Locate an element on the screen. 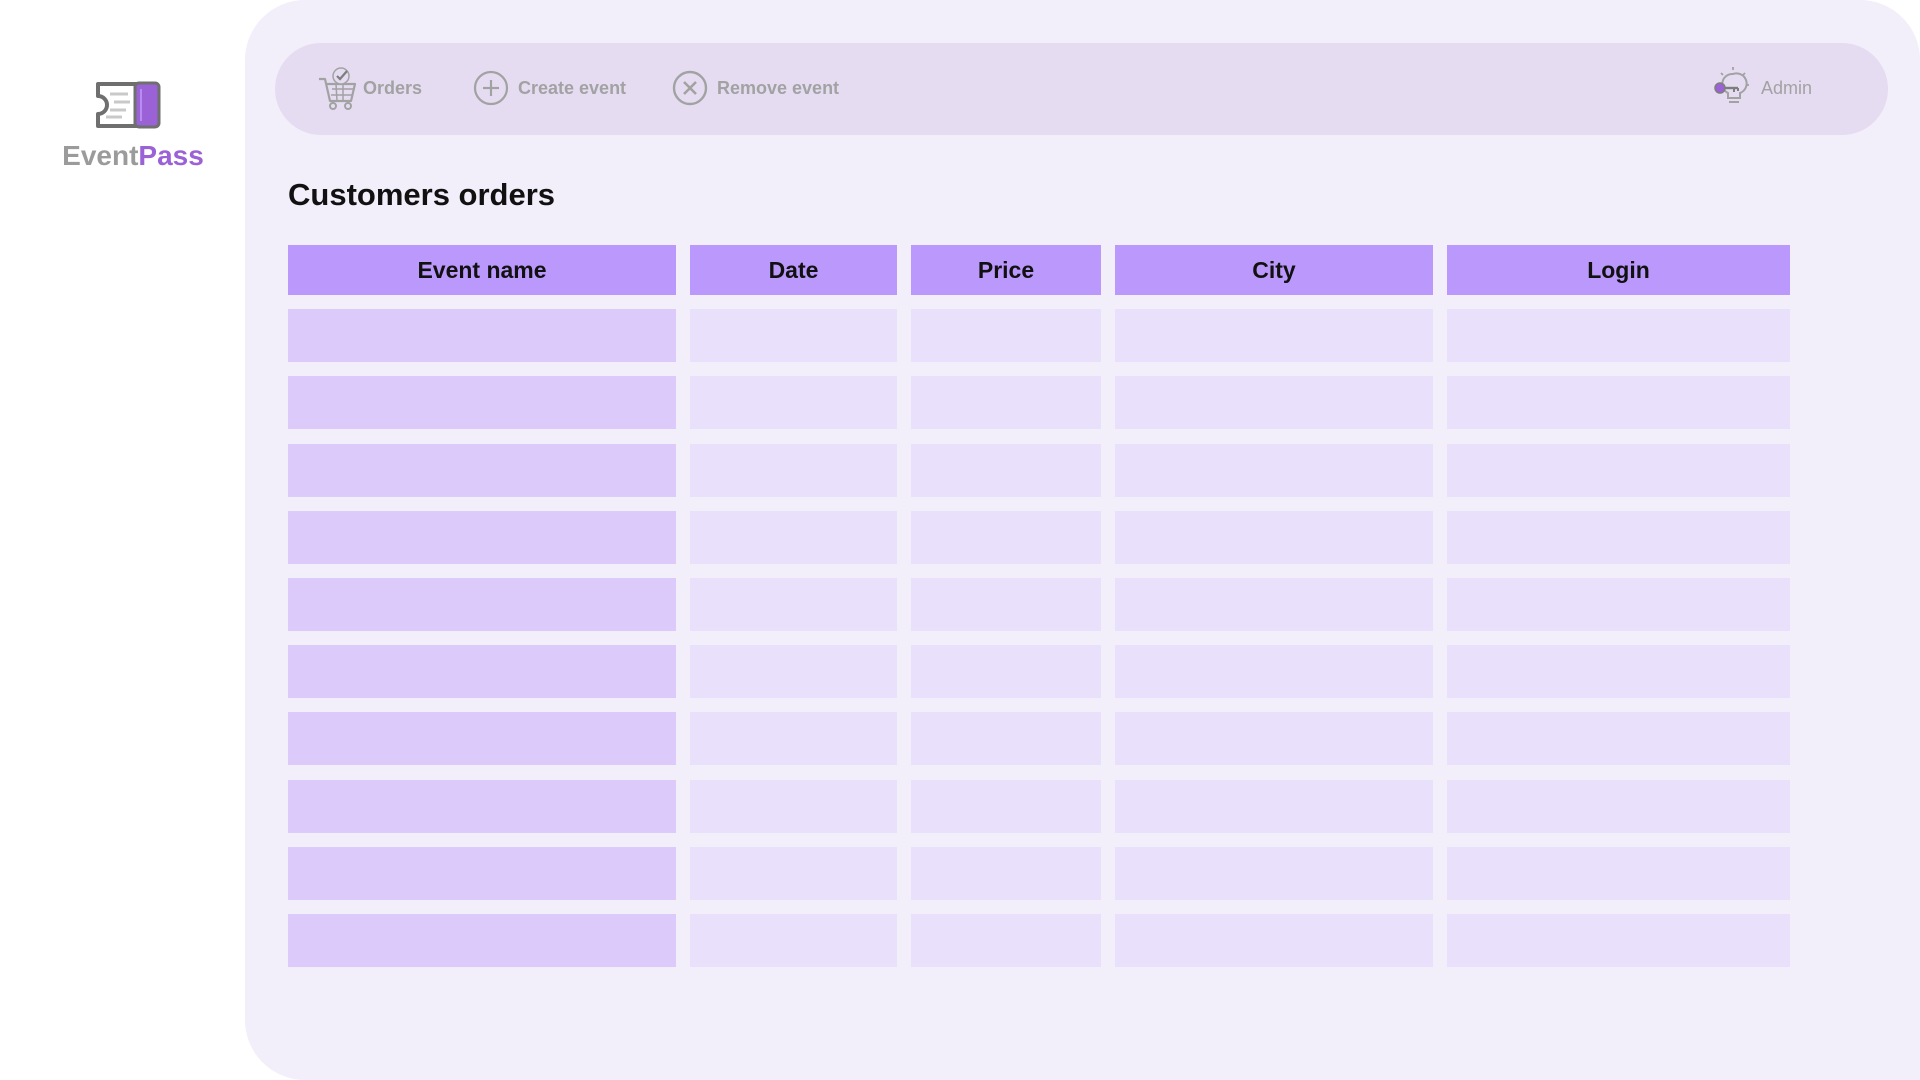  cart-icon is located at coordinates (338, 88).